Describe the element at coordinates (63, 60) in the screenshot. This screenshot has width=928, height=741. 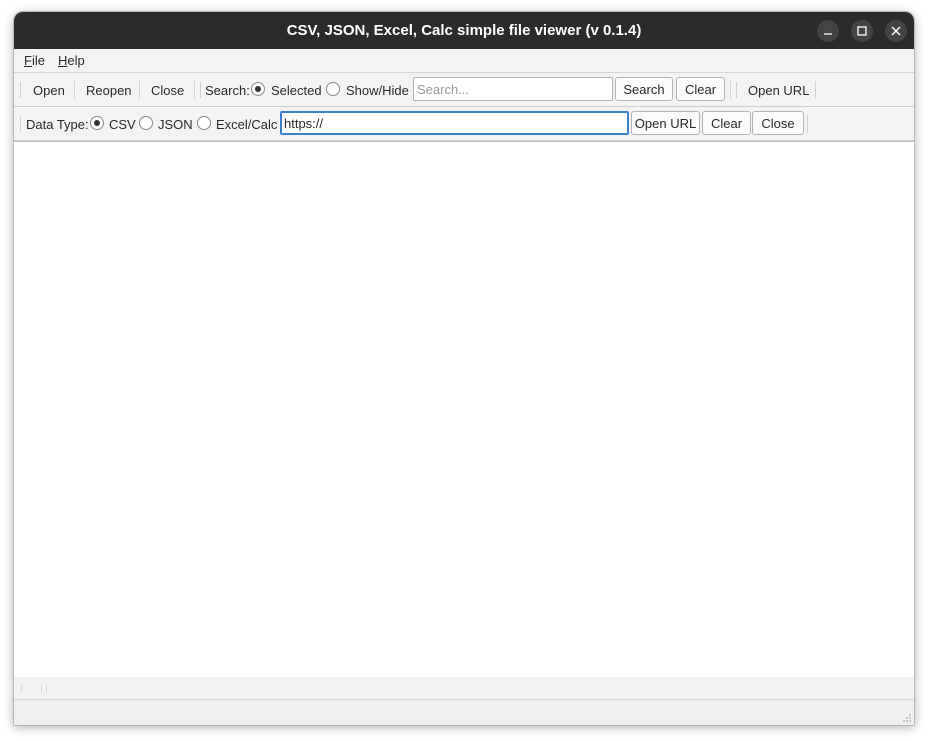
I see `menu-help-mnemonic: H` at that location.